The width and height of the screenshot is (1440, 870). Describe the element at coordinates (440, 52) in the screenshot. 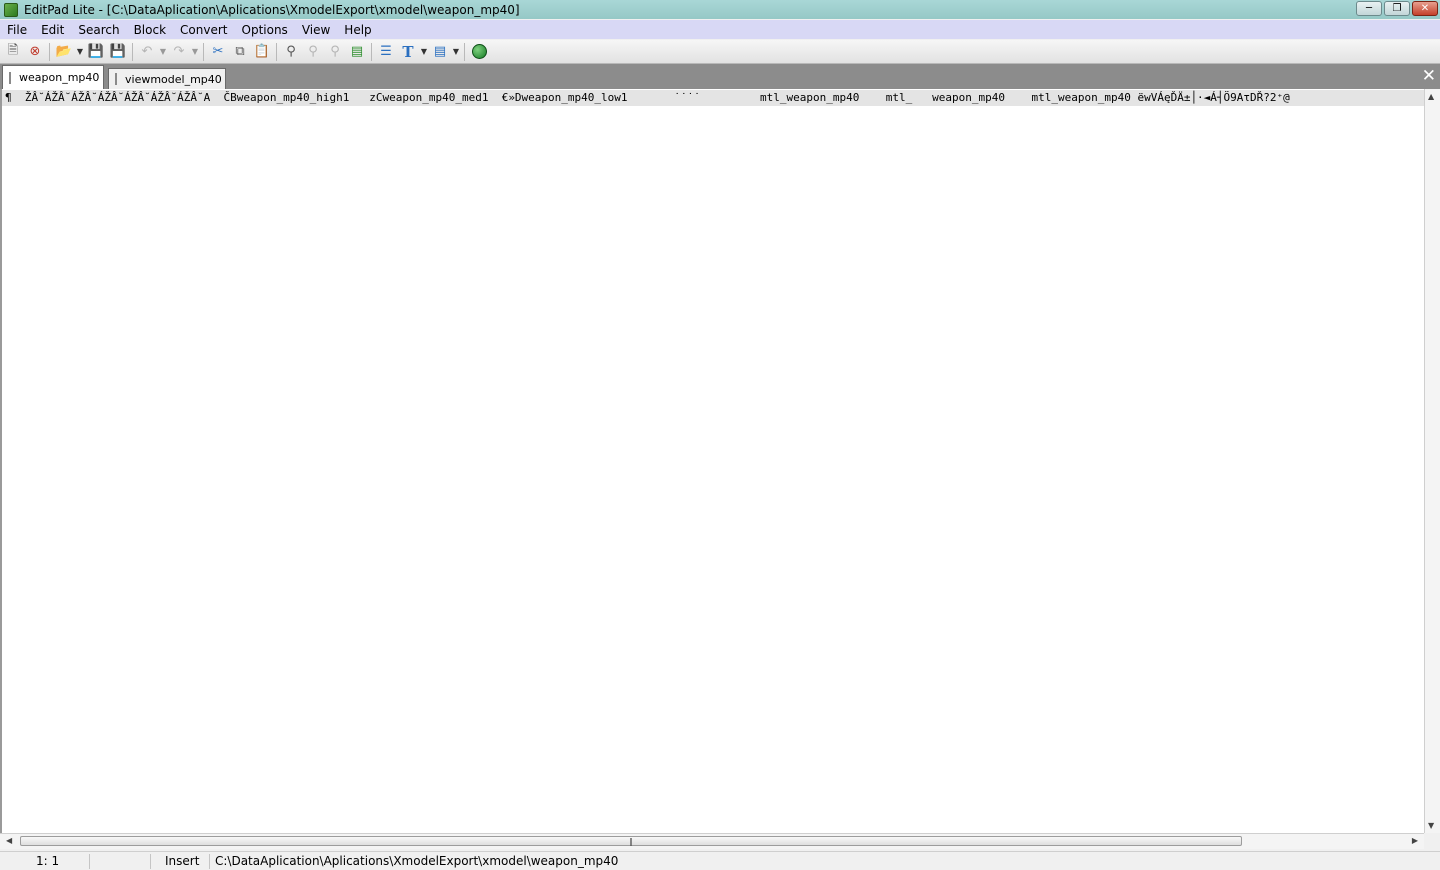

I see `view-icon: ▤` at that location.